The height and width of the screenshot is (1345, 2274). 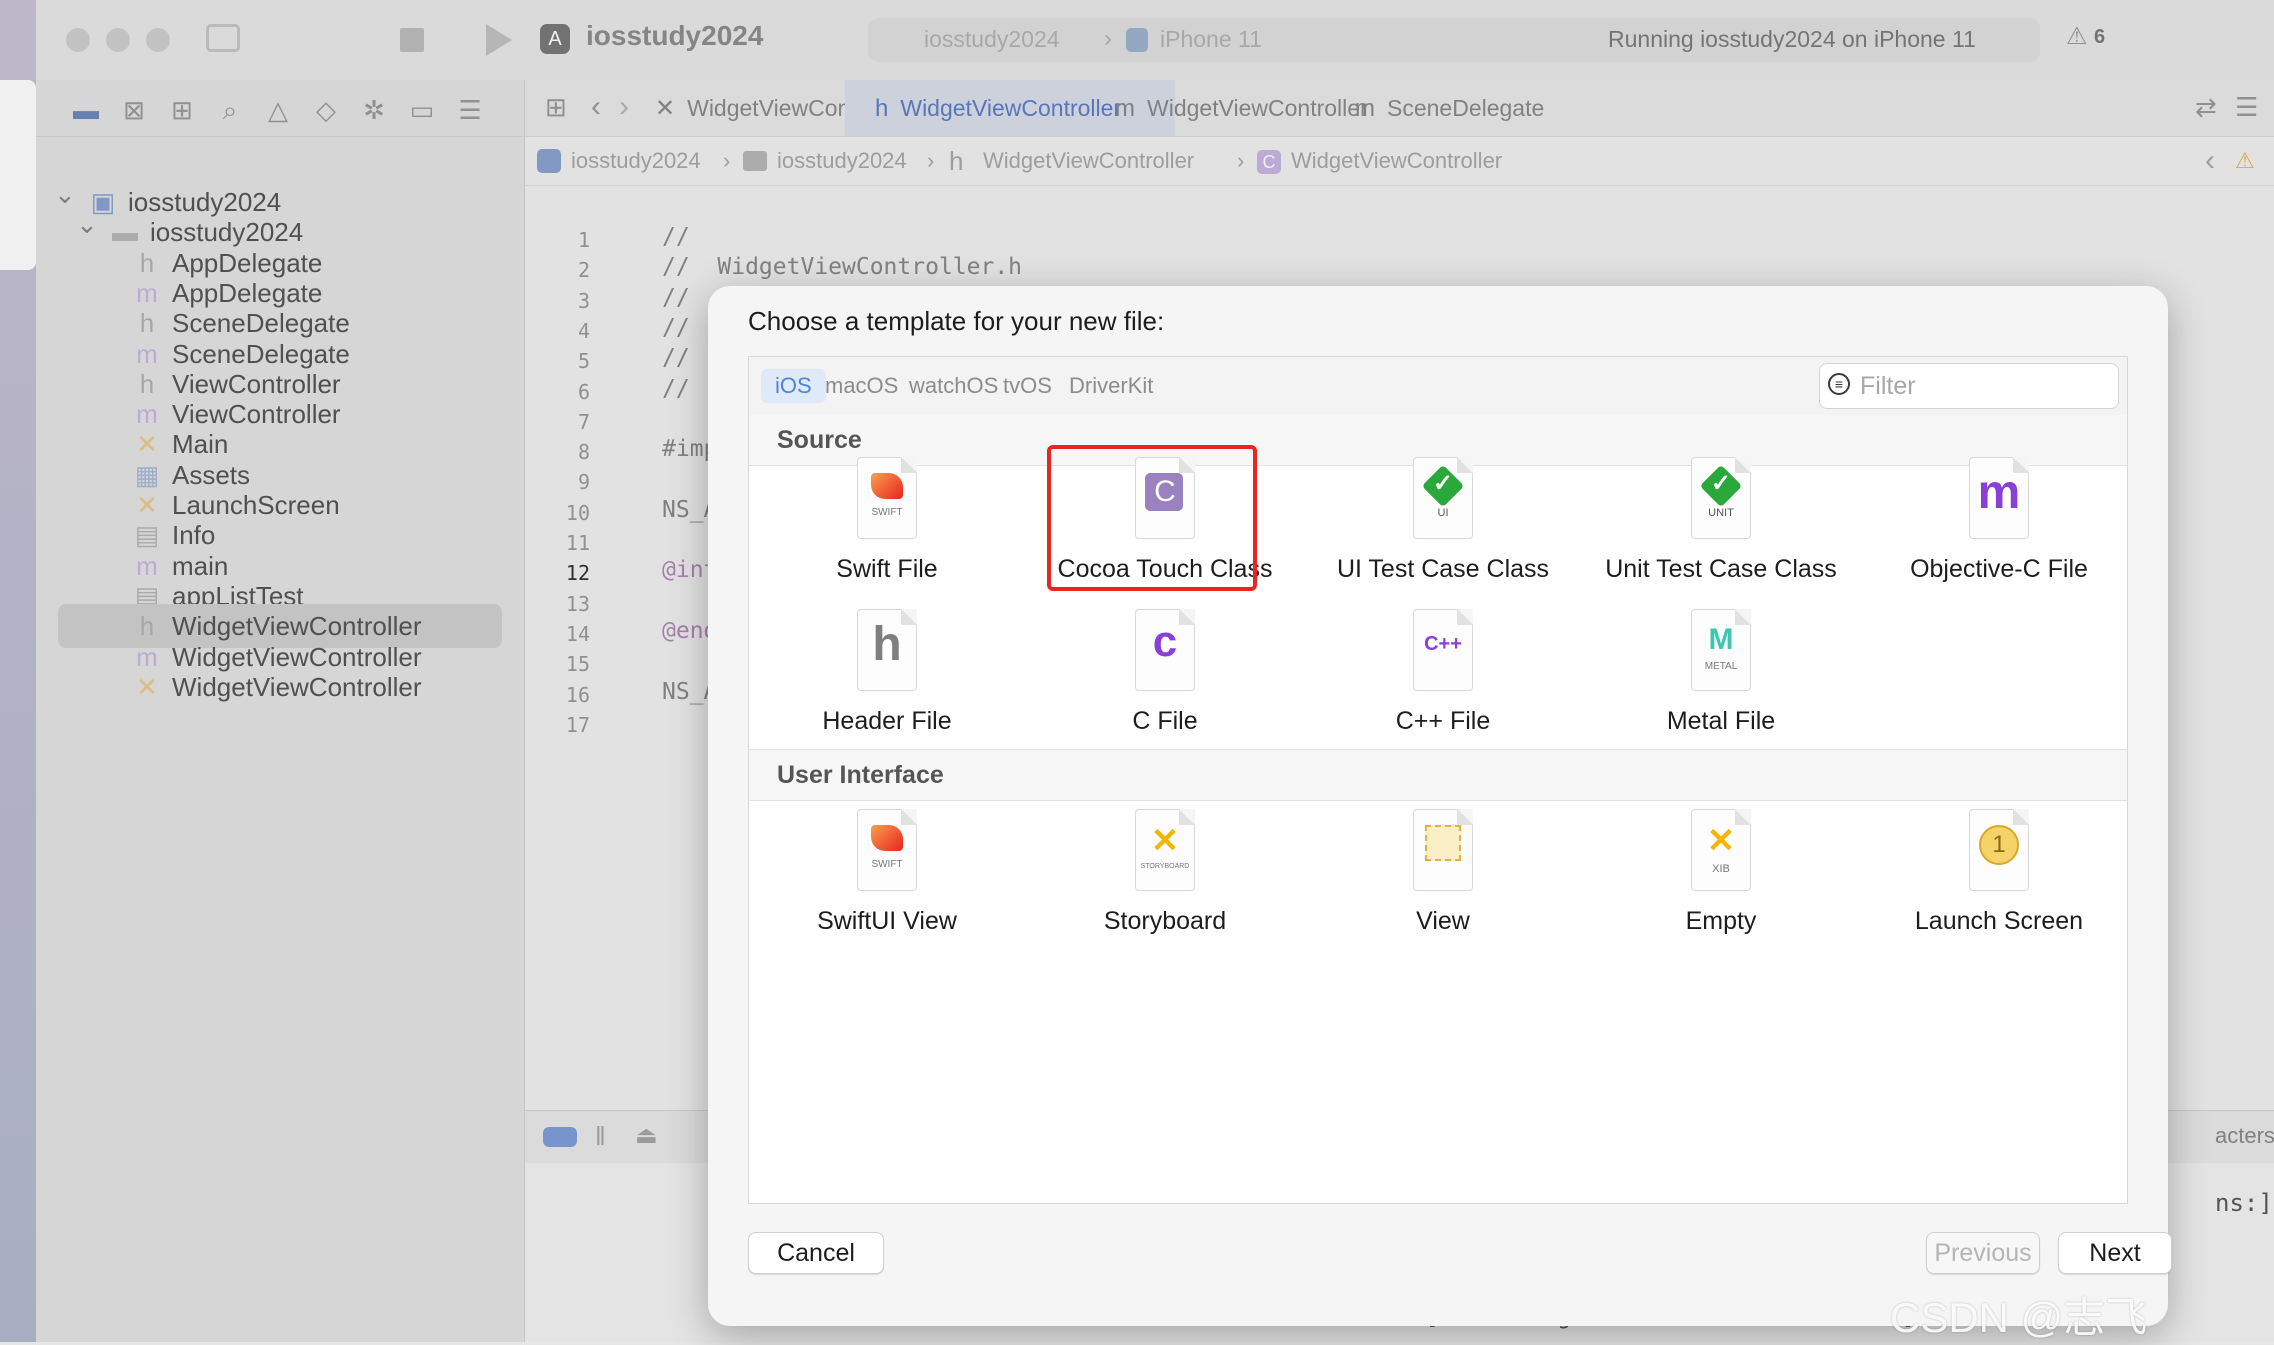 I want to click on template-item: c C File, so click(x=1165, y=679).